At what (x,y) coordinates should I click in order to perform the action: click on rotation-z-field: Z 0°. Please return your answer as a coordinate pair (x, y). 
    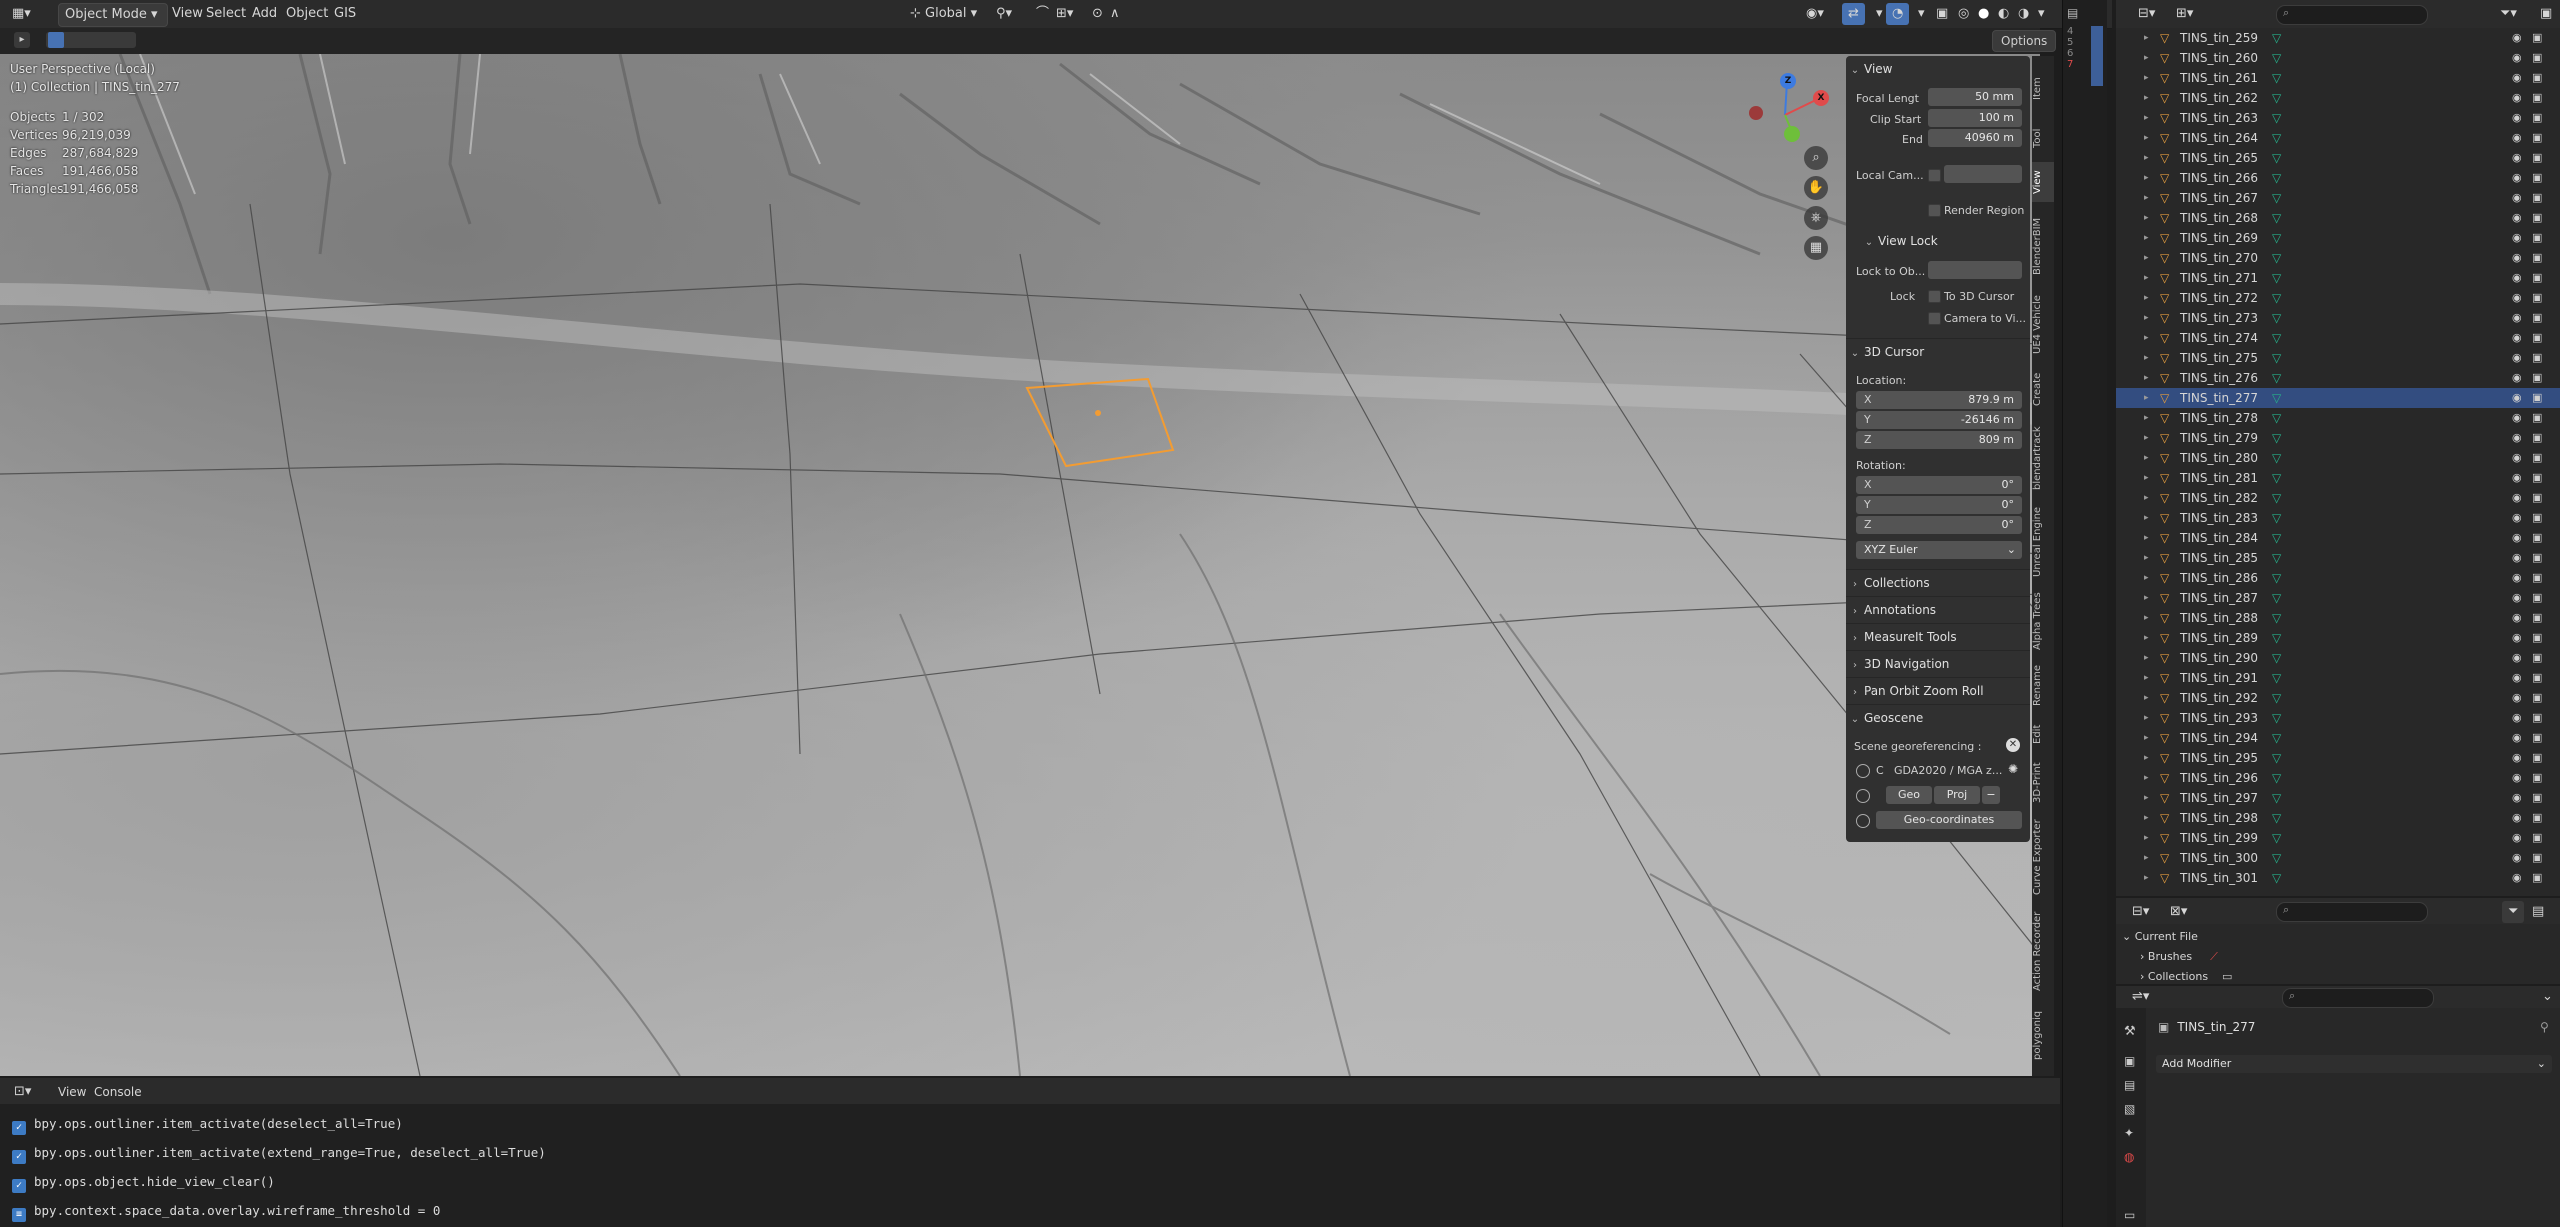
    Looking at the image, I should click on (1939, 525).